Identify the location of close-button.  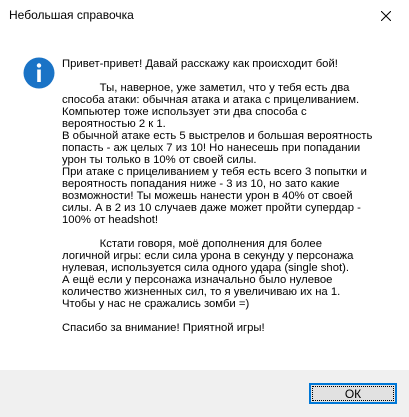
(386, 16).